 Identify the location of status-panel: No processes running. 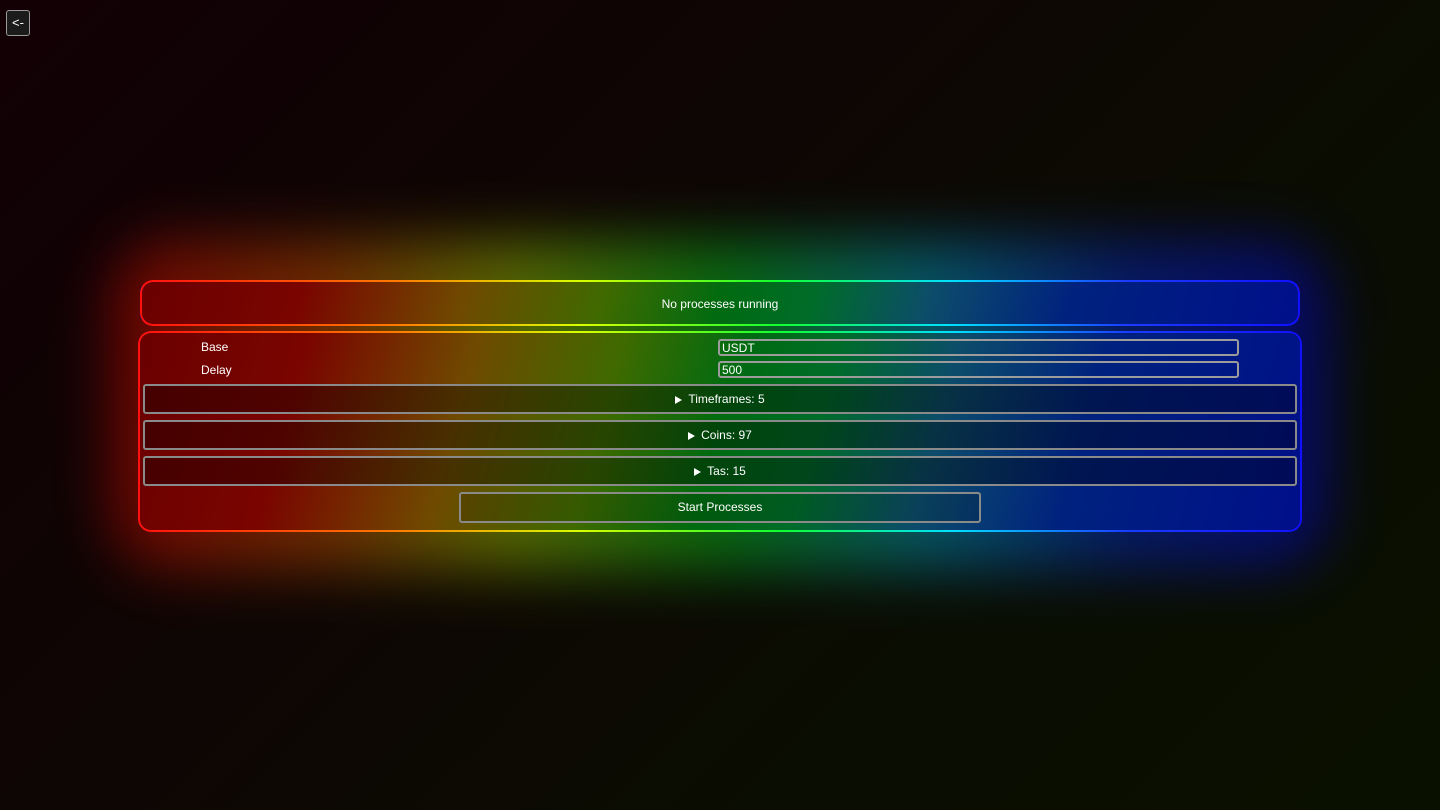
(720, 303).